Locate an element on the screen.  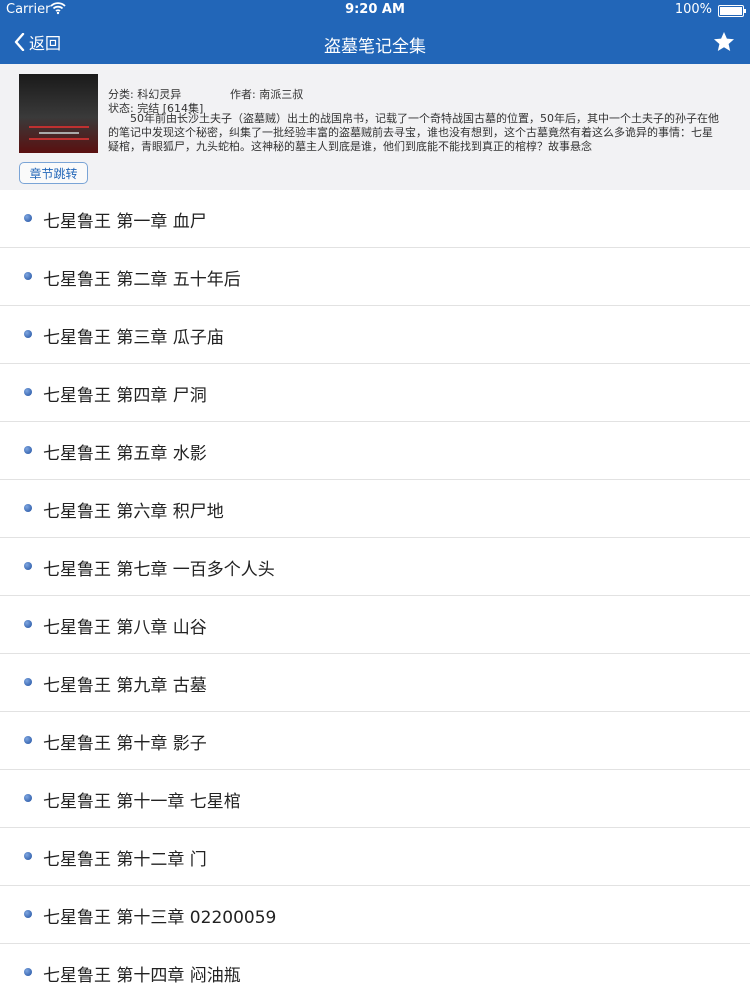
book-cover is located at coordinates (58, 113).